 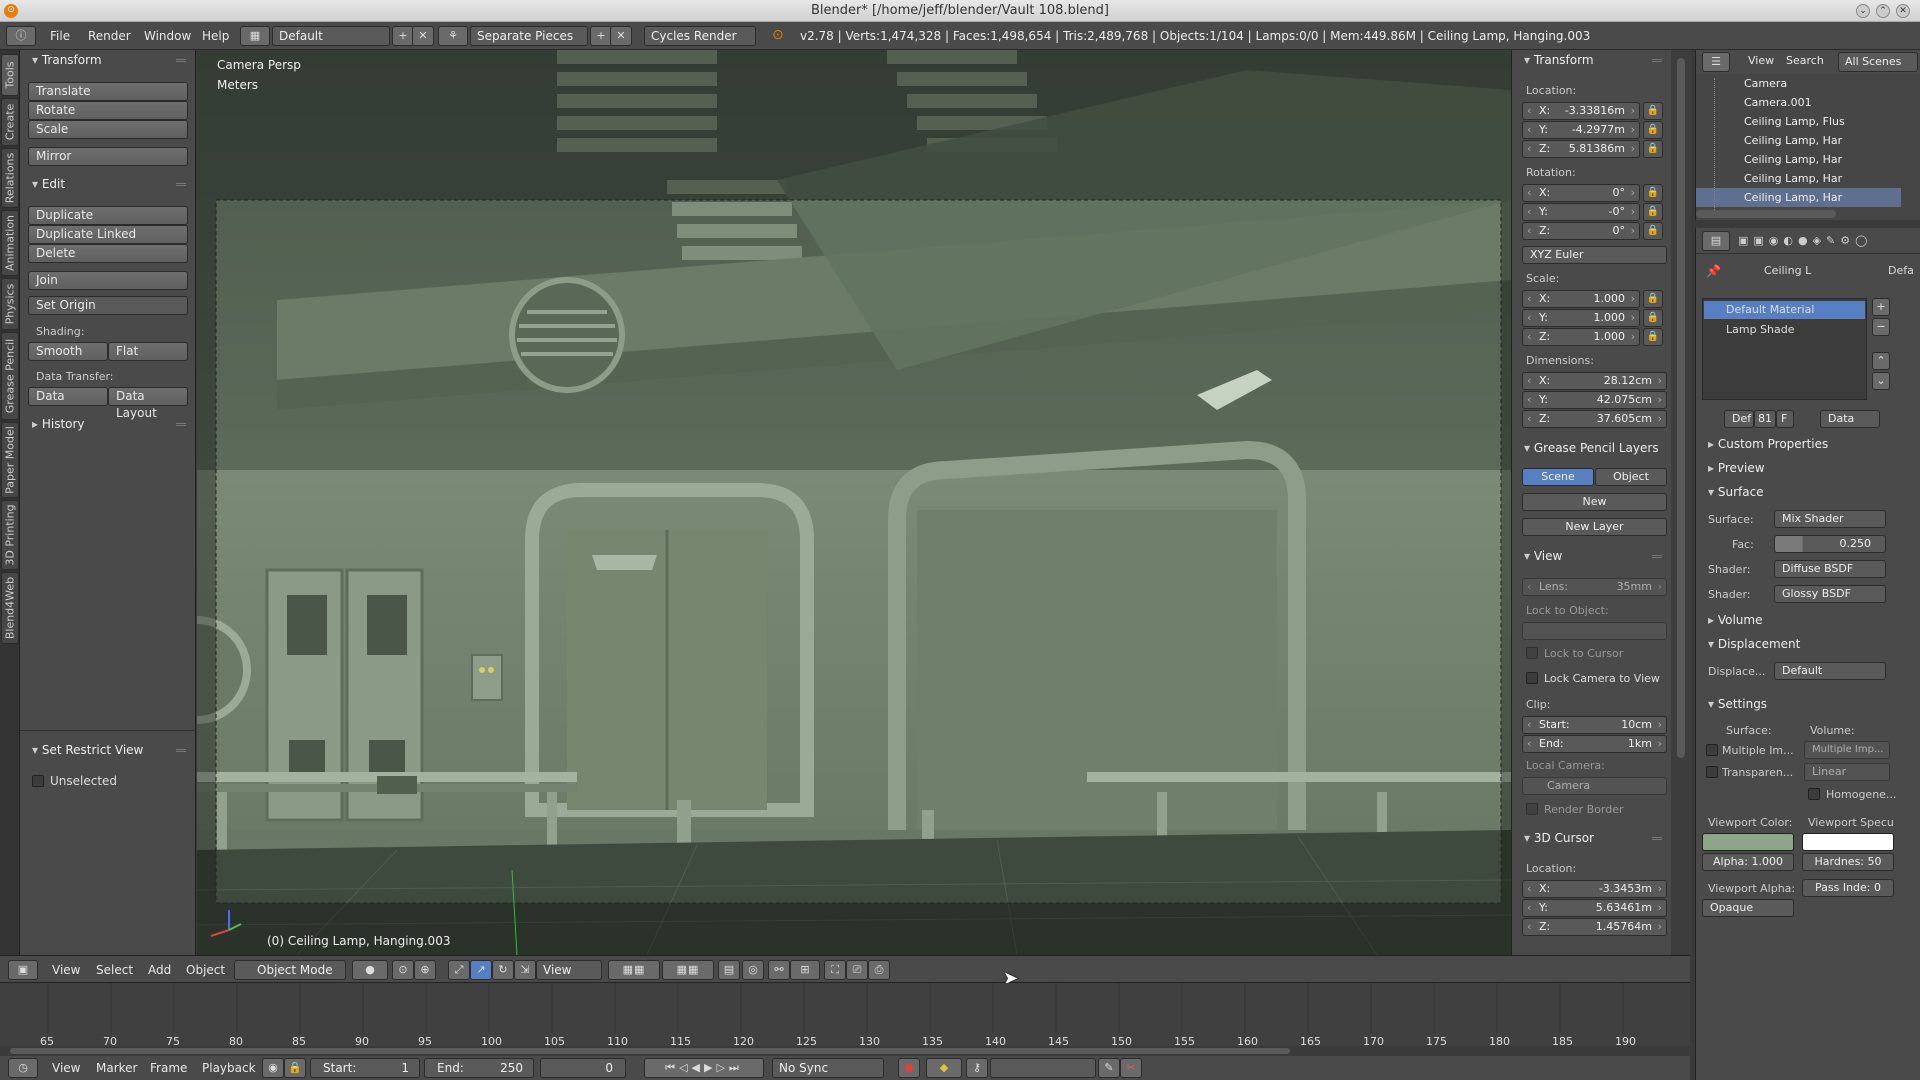 I want to click on material-name-field: Def, so click(x=1739, y=419).